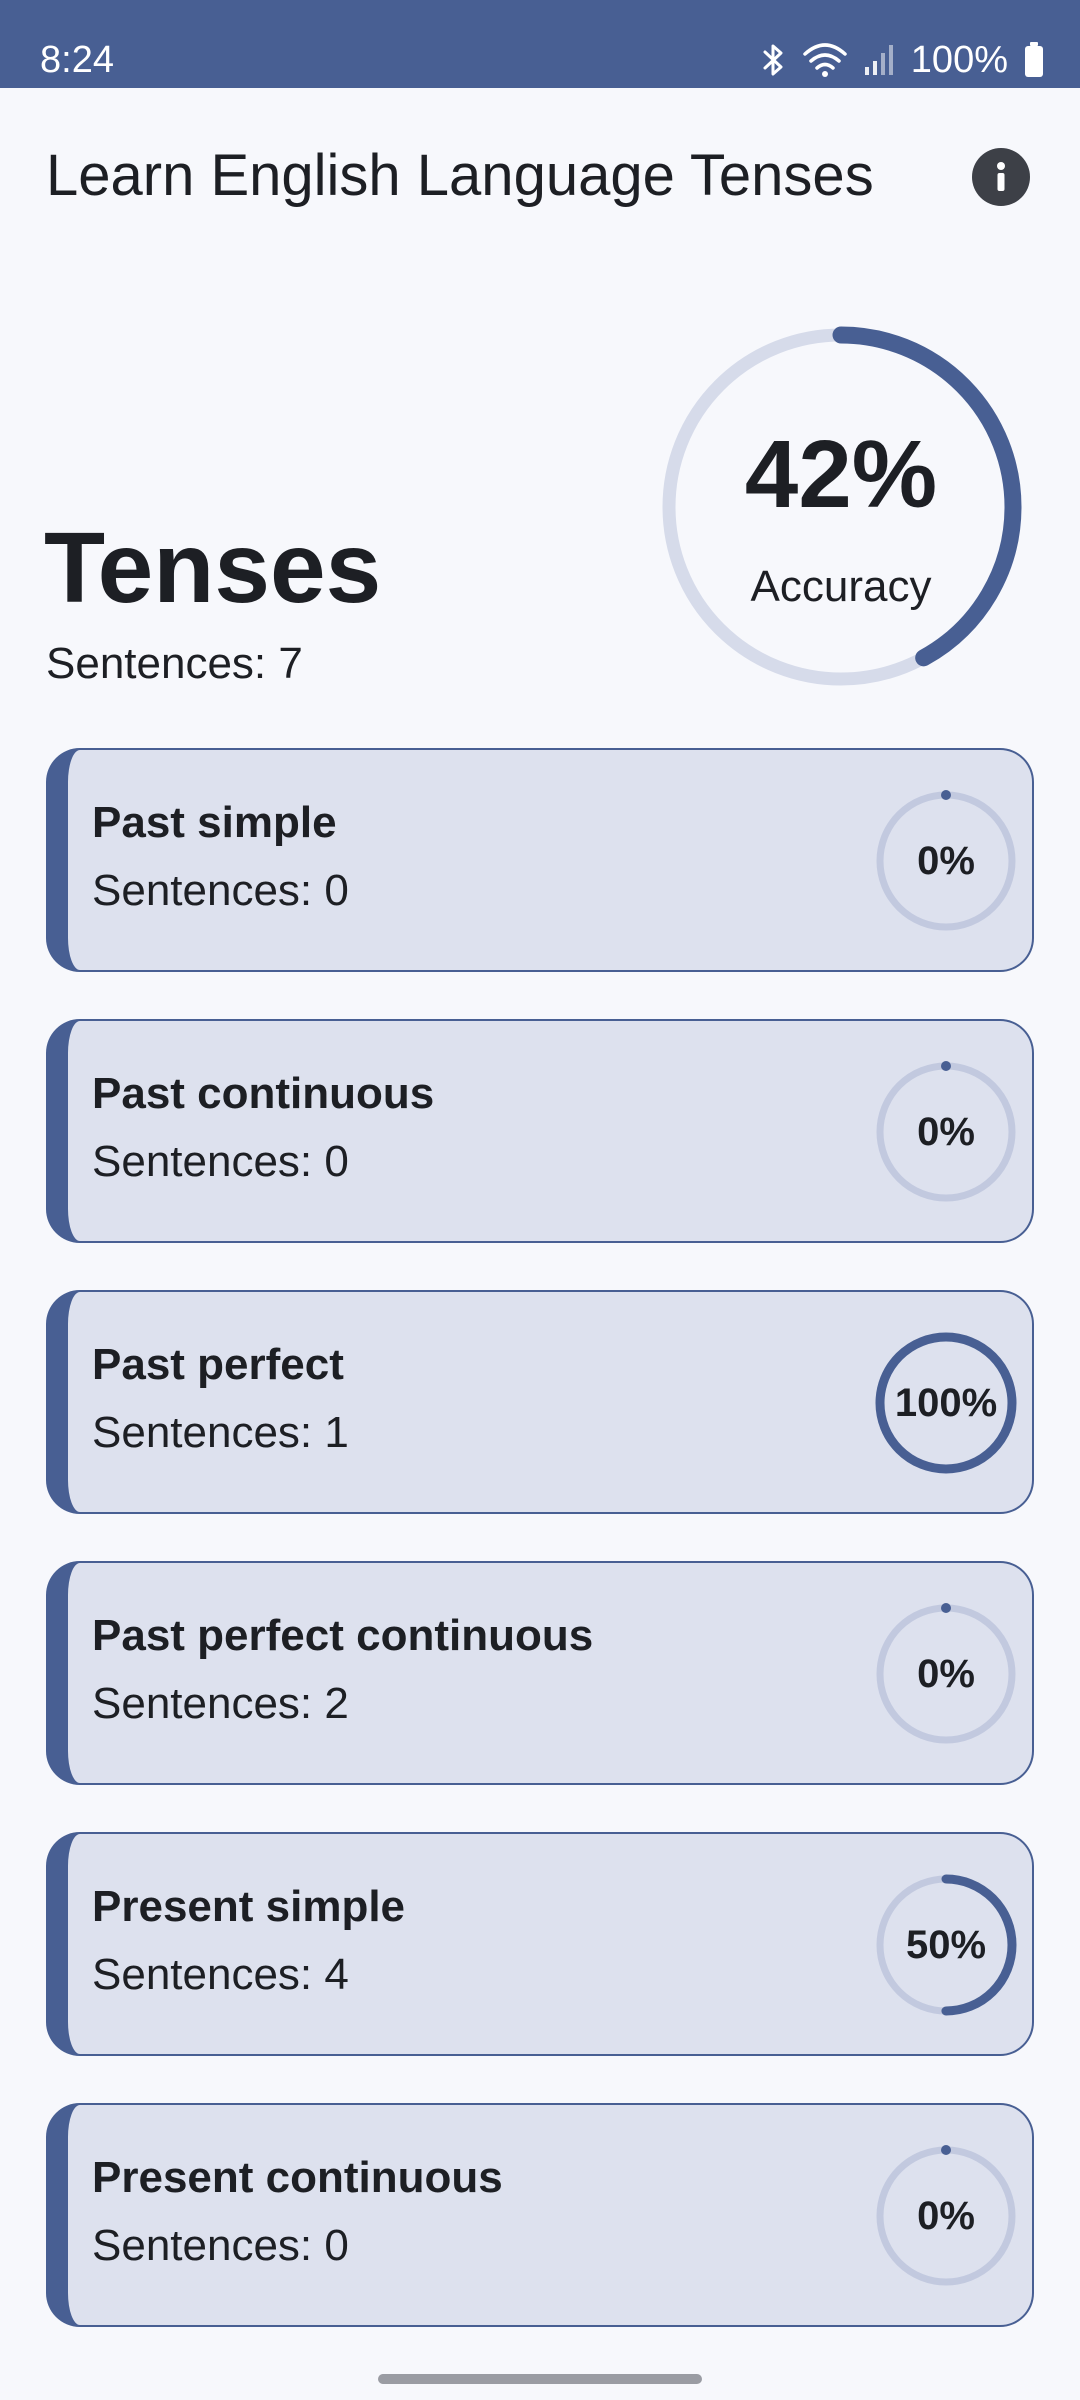 The height and width of the screenshot is (2400, 1080). I want to click on tense-name: Past perfect continuous, so click(343, 1635).